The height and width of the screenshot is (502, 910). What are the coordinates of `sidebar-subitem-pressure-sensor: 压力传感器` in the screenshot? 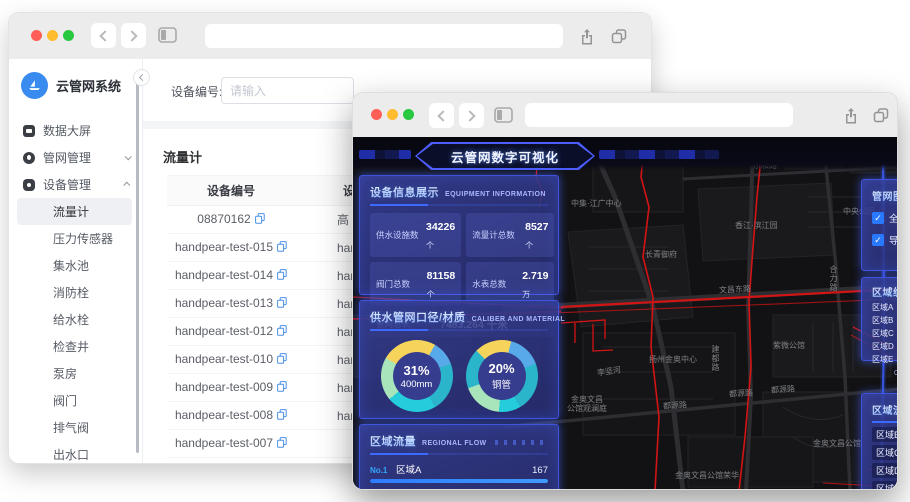 It's located at (74, 238).